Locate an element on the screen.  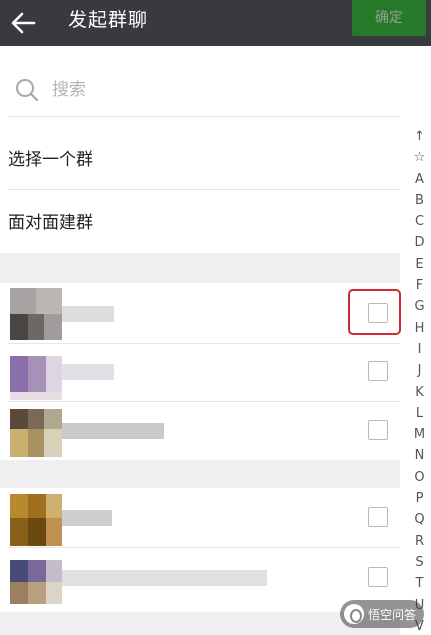
search-bar is located at coordinates (200, 89).